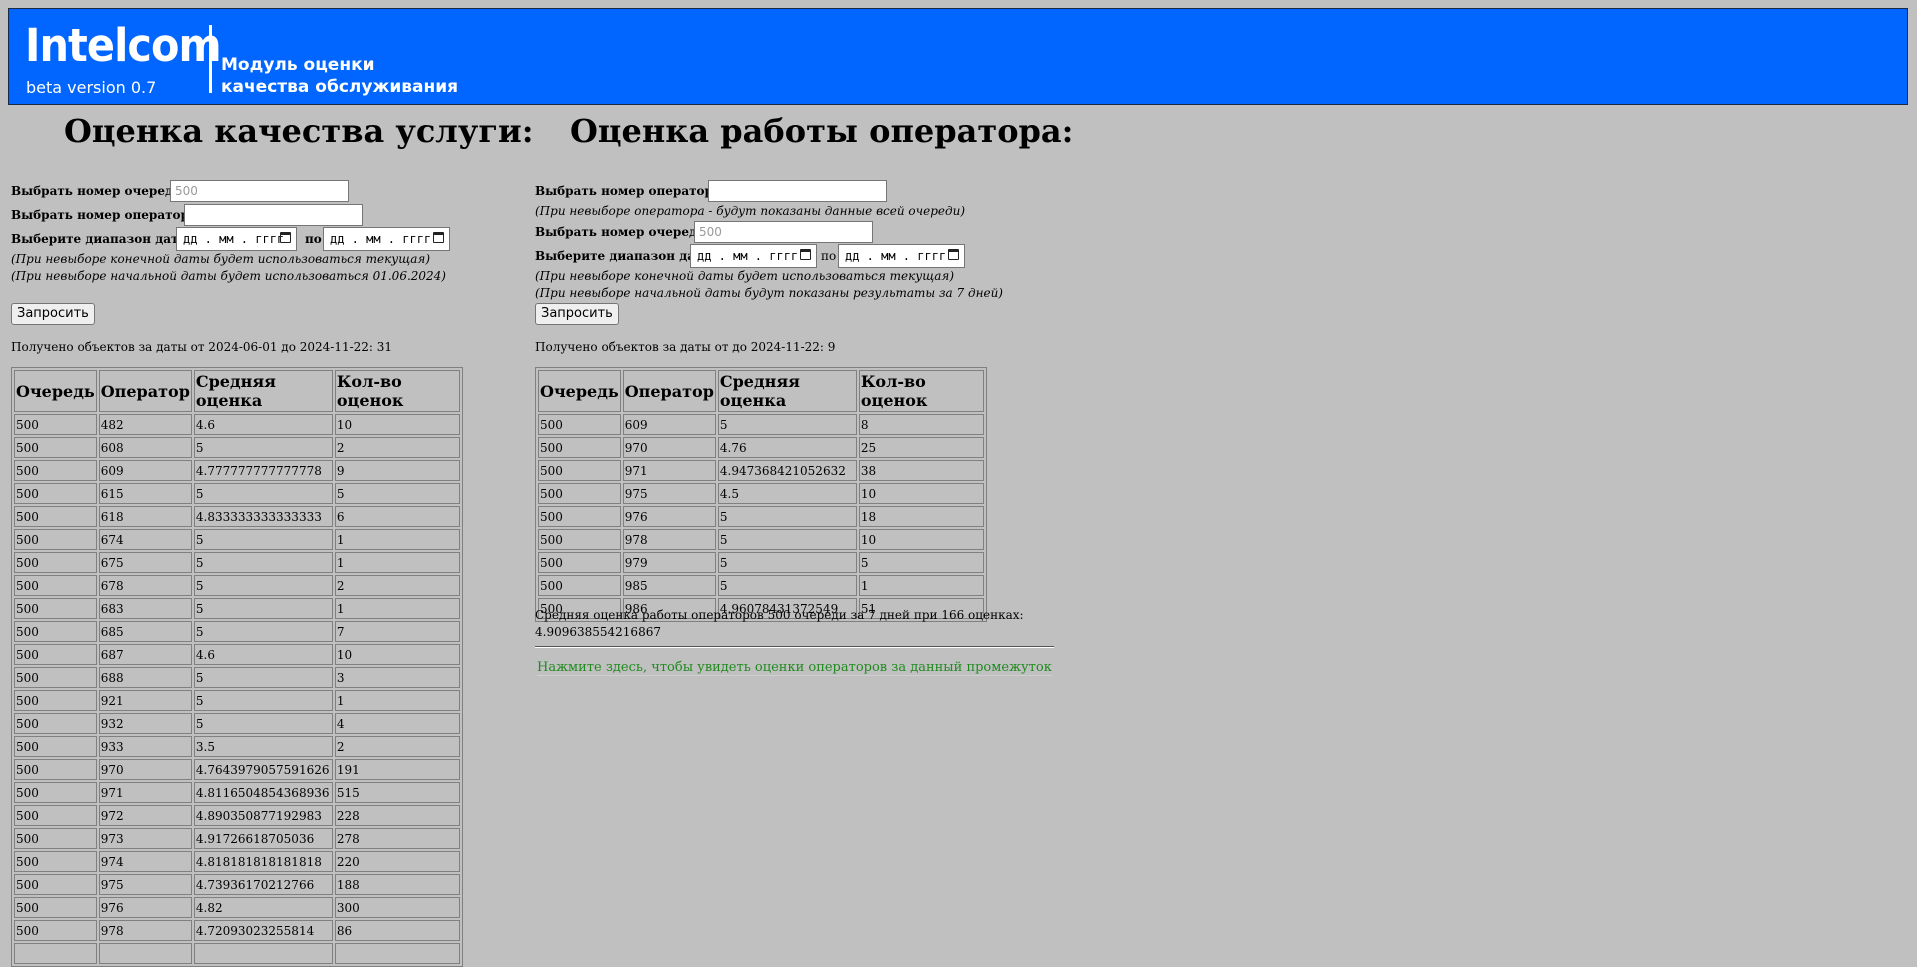 The height and width of the screenshot is (967, 1917). I want to click on version-label: beta version 0.7, so click(91, 87).